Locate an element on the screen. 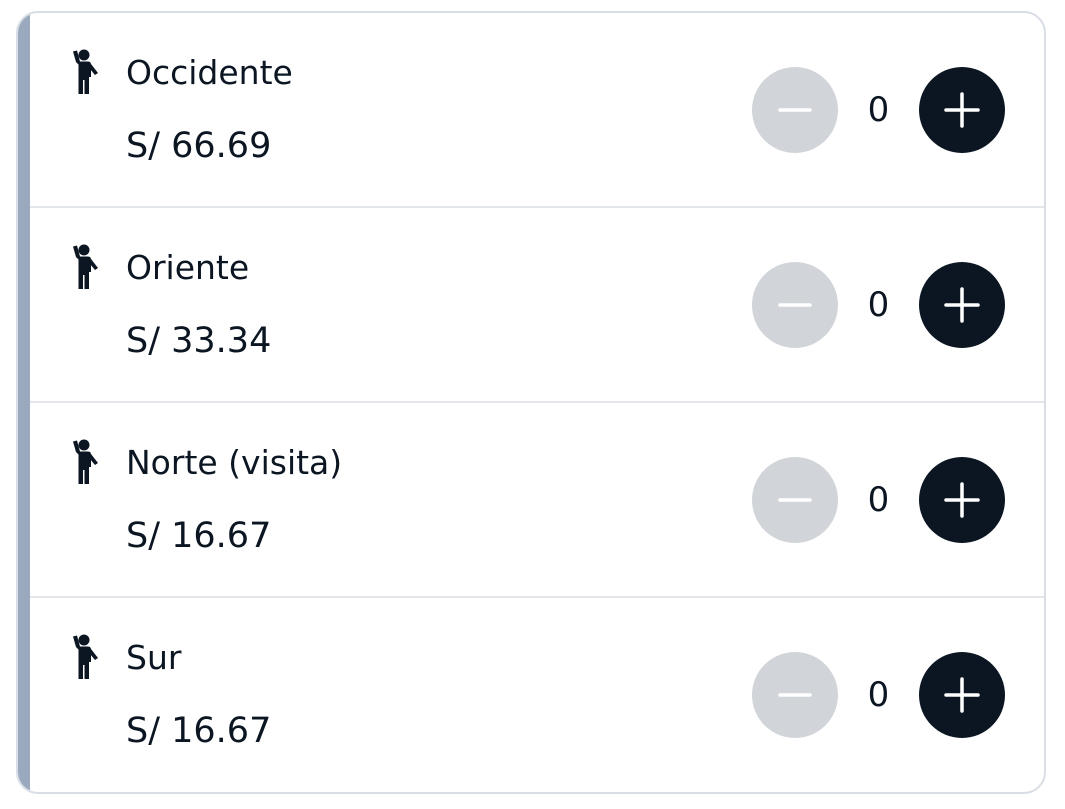 The width and height of the screenshot is (1065, 809). zone-name: Norte (visita) is located at coordinates (234, 462).